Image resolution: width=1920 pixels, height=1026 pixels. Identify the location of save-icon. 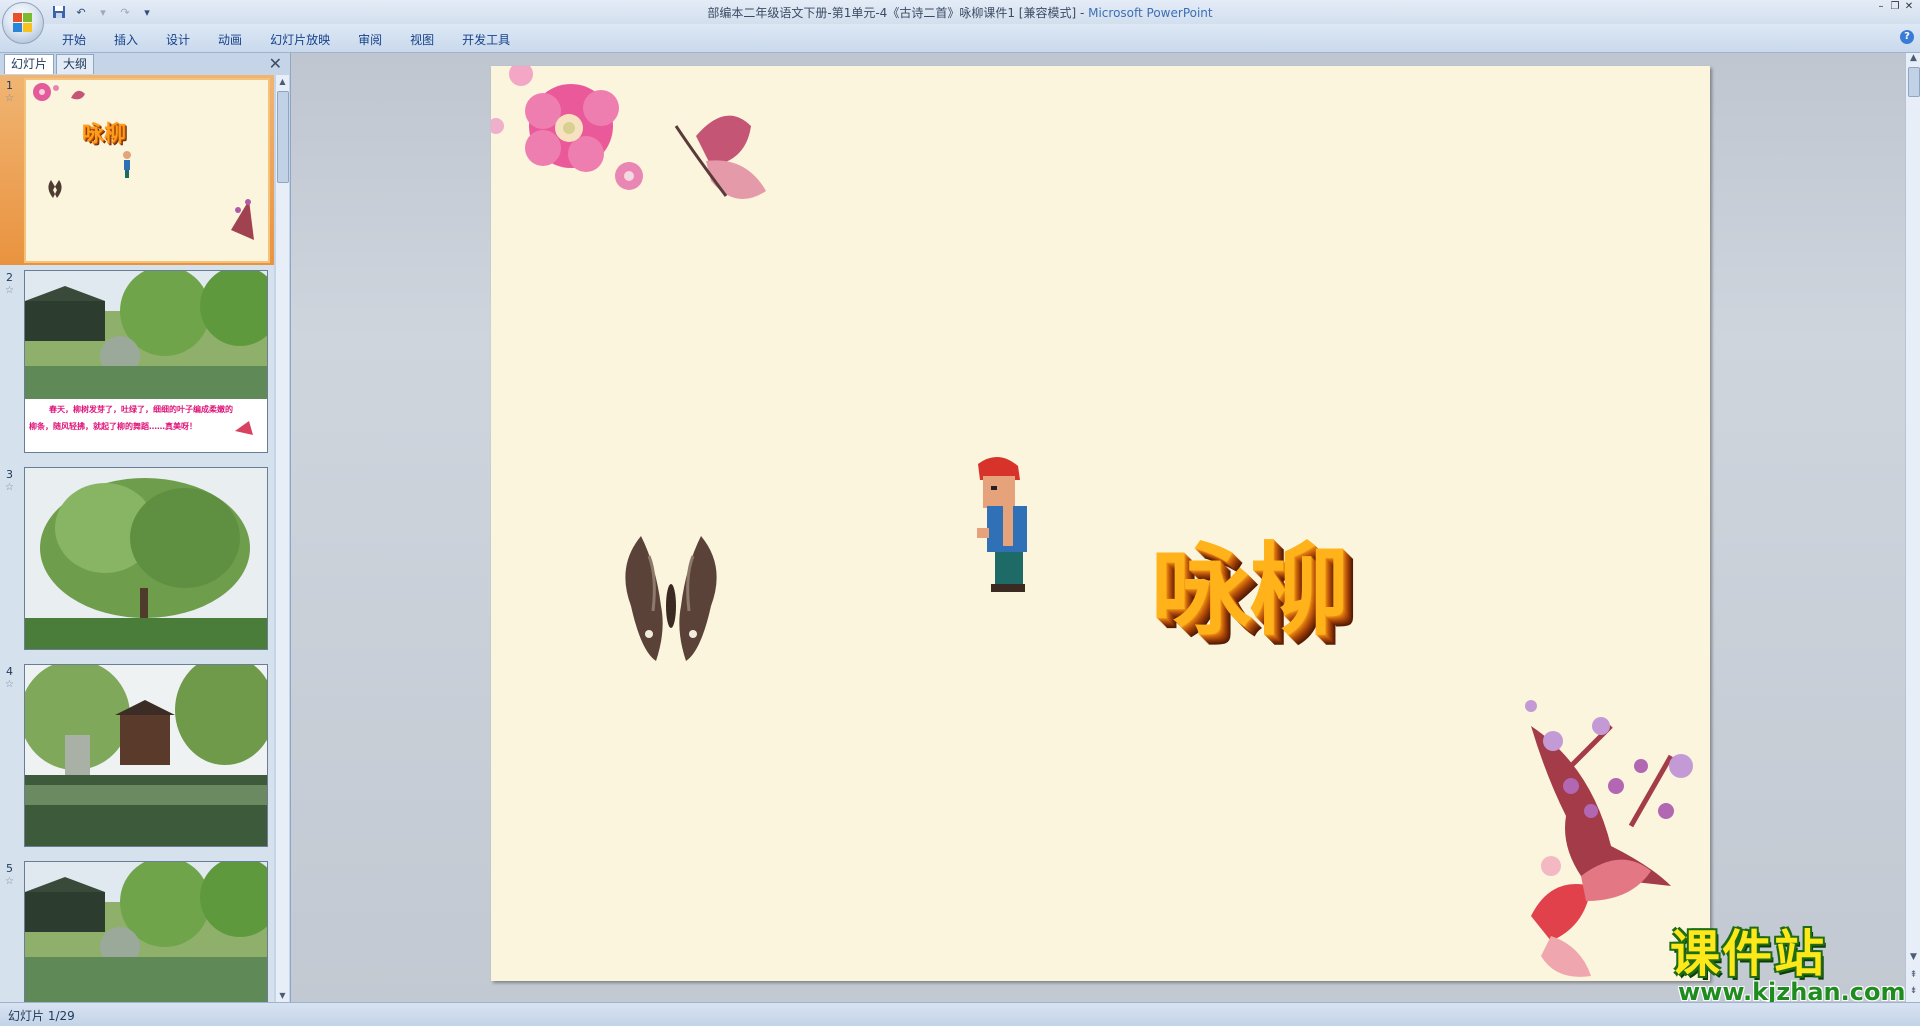
(59, 12).